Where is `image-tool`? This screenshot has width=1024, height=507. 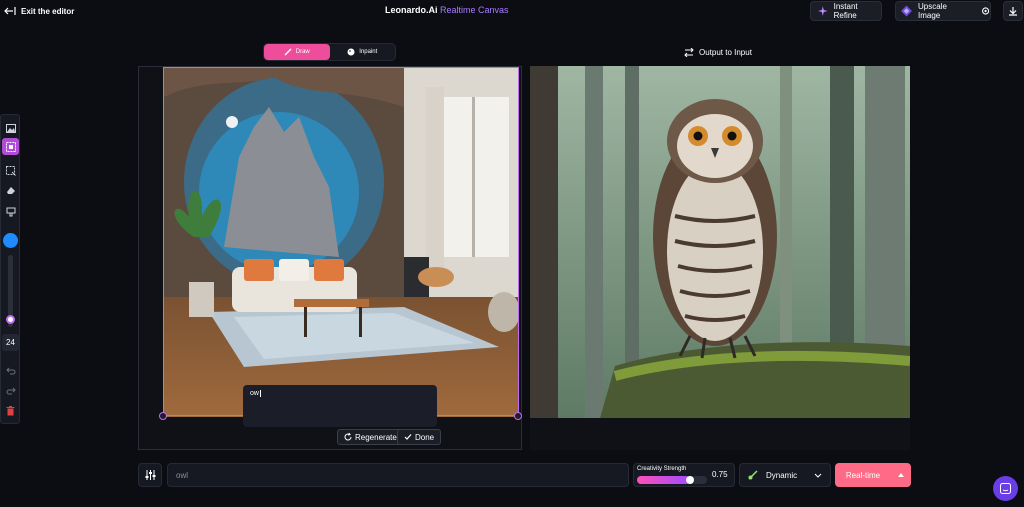
image-tool is located at coordinates (10, 128).